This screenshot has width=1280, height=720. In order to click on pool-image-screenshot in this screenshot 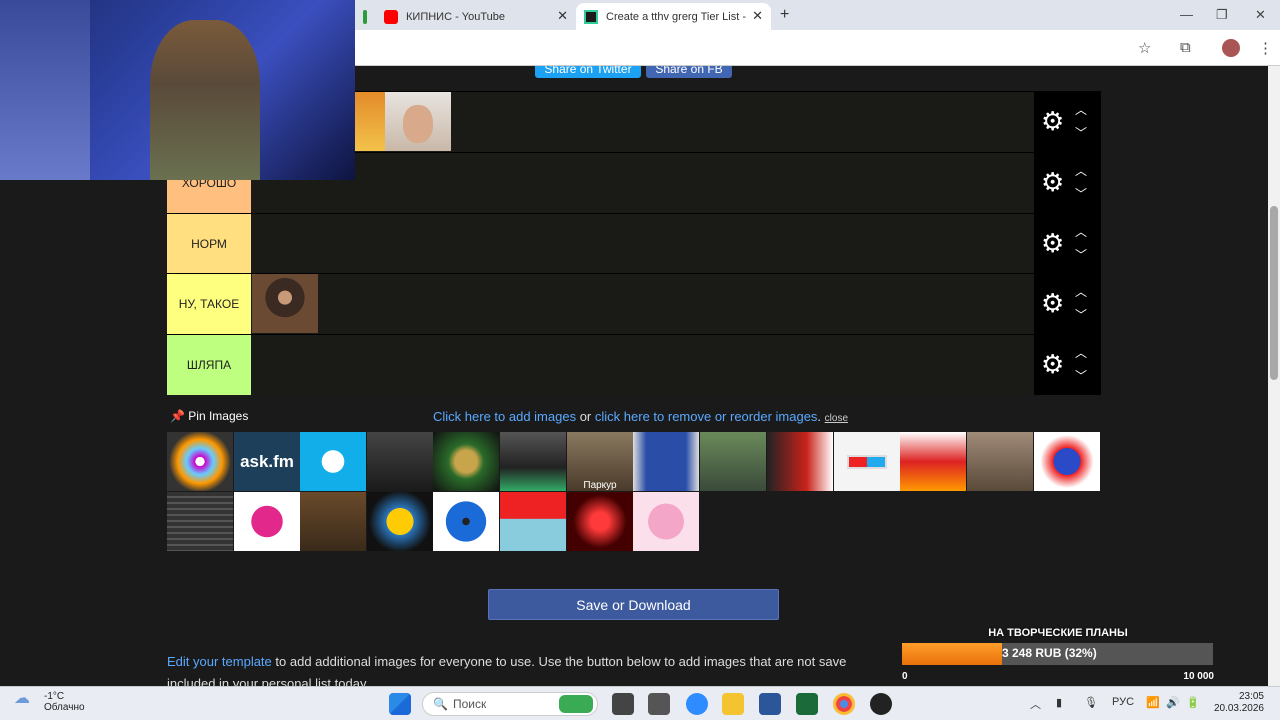, I will do `click(200, 521)`.